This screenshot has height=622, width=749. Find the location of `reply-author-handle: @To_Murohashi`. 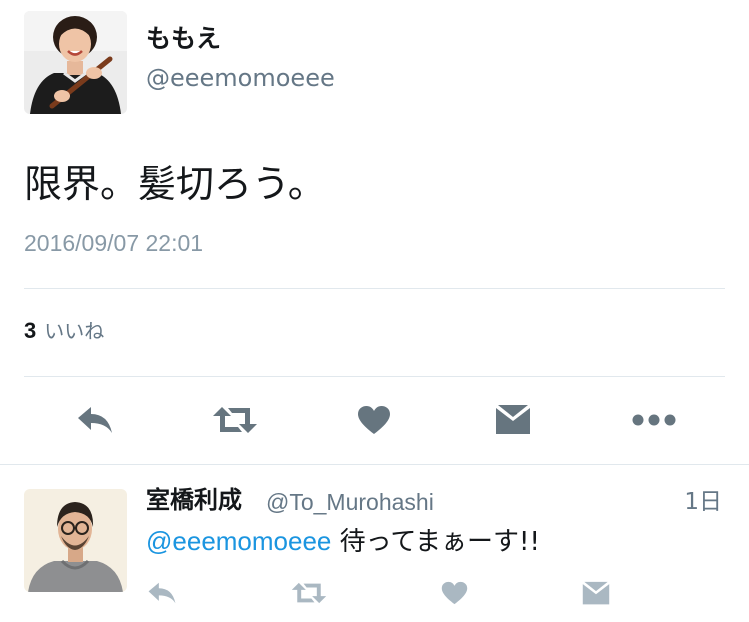

reply-author-handle: @To_Murohashi is located at coordinates (350, 502).